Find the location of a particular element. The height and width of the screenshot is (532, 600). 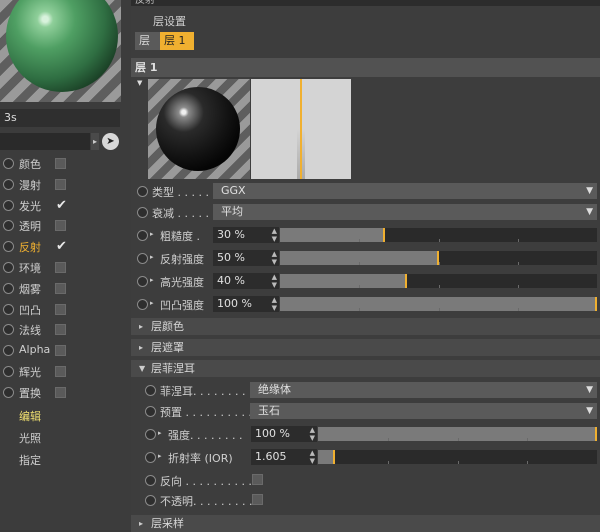

channel-label: 环境 is located at coordinates (30, 268).